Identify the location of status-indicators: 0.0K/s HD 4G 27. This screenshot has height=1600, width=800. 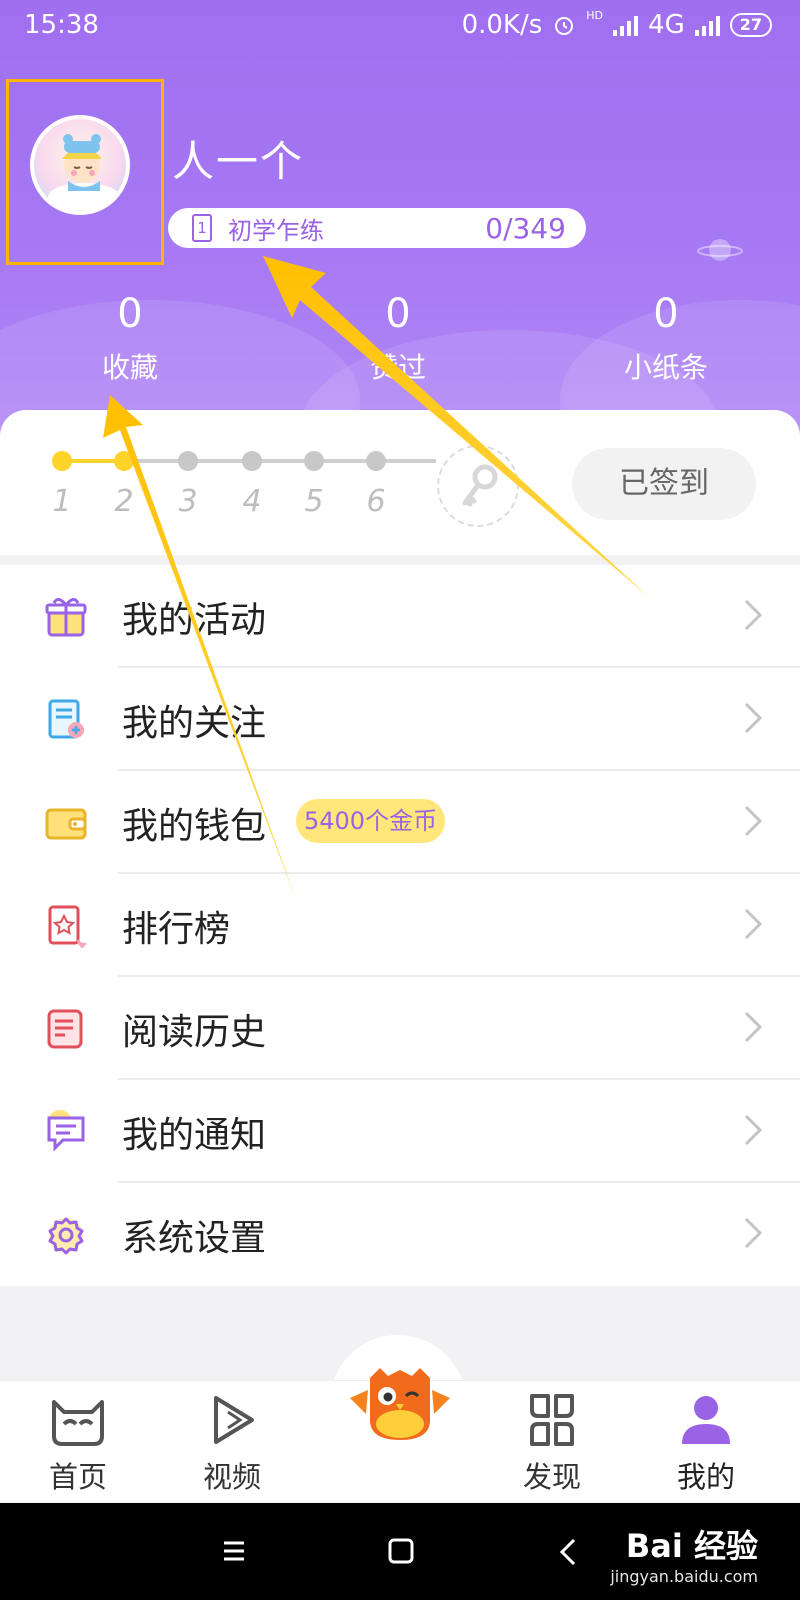
(617, 25).